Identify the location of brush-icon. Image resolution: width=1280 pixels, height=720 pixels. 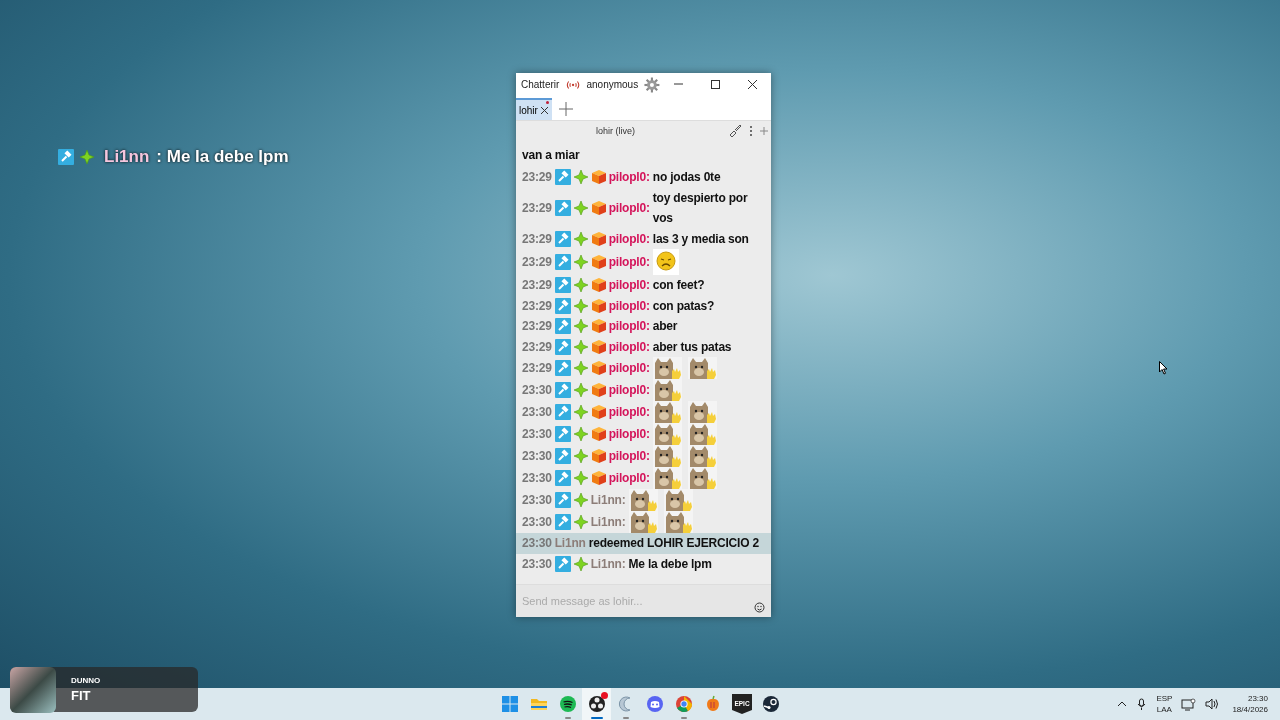
(735, 131).